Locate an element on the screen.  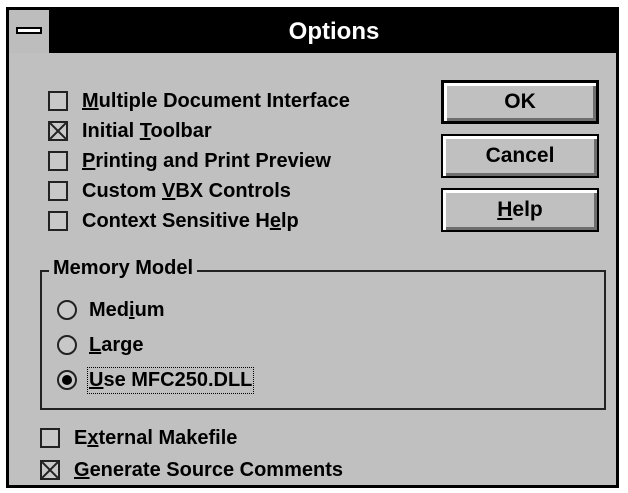
checkbox-generate-comments: Generate Source Comments is located at coordinates (191, 470).